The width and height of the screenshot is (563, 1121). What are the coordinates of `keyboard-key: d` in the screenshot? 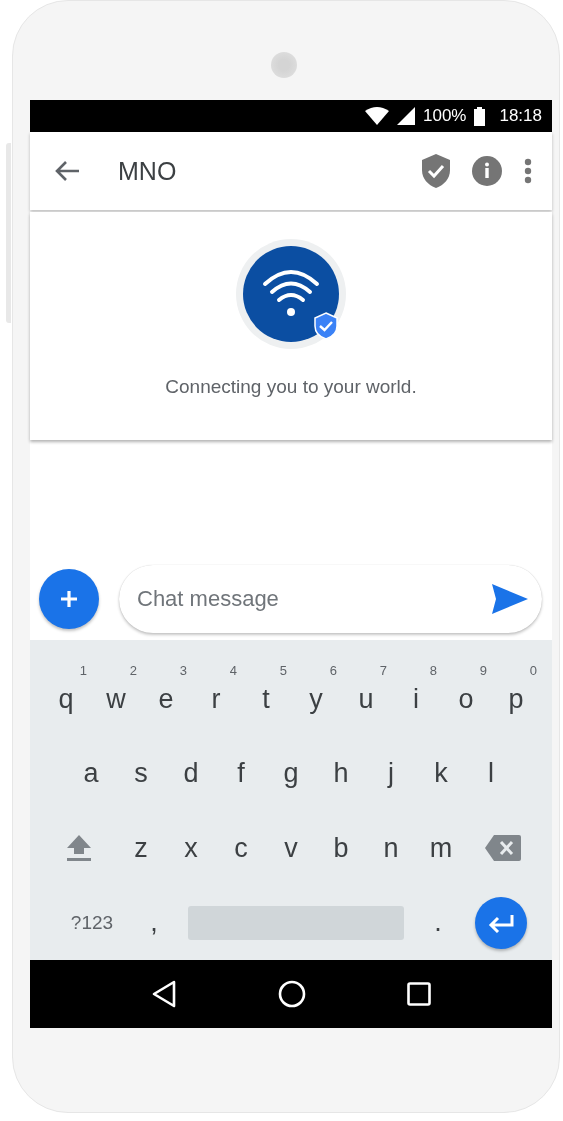 It's located at (191, 773).